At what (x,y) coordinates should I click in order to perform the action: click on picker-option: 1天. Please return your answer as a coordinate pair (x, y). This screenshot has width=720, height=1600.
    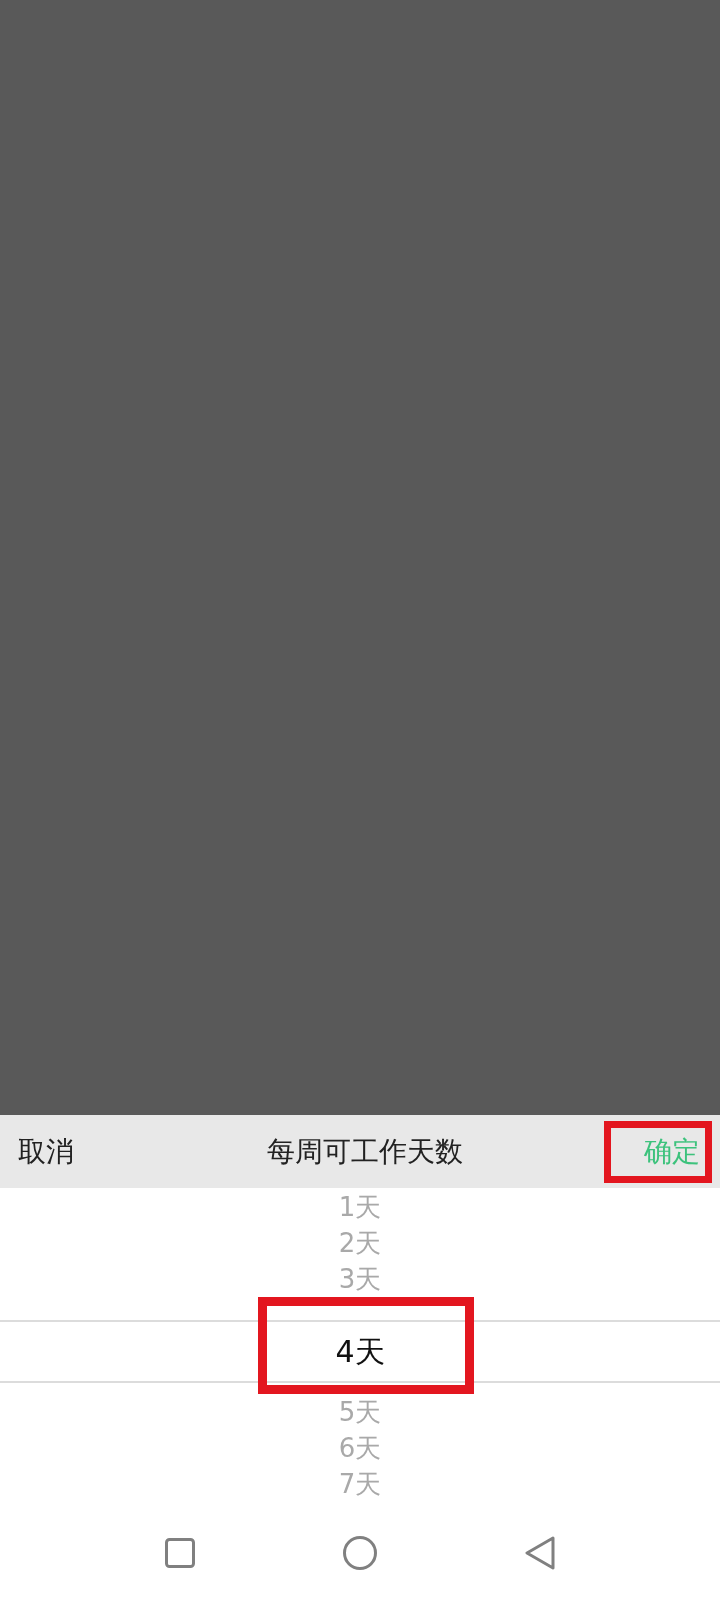
    Looking at the image, I should click on (360, 1207).